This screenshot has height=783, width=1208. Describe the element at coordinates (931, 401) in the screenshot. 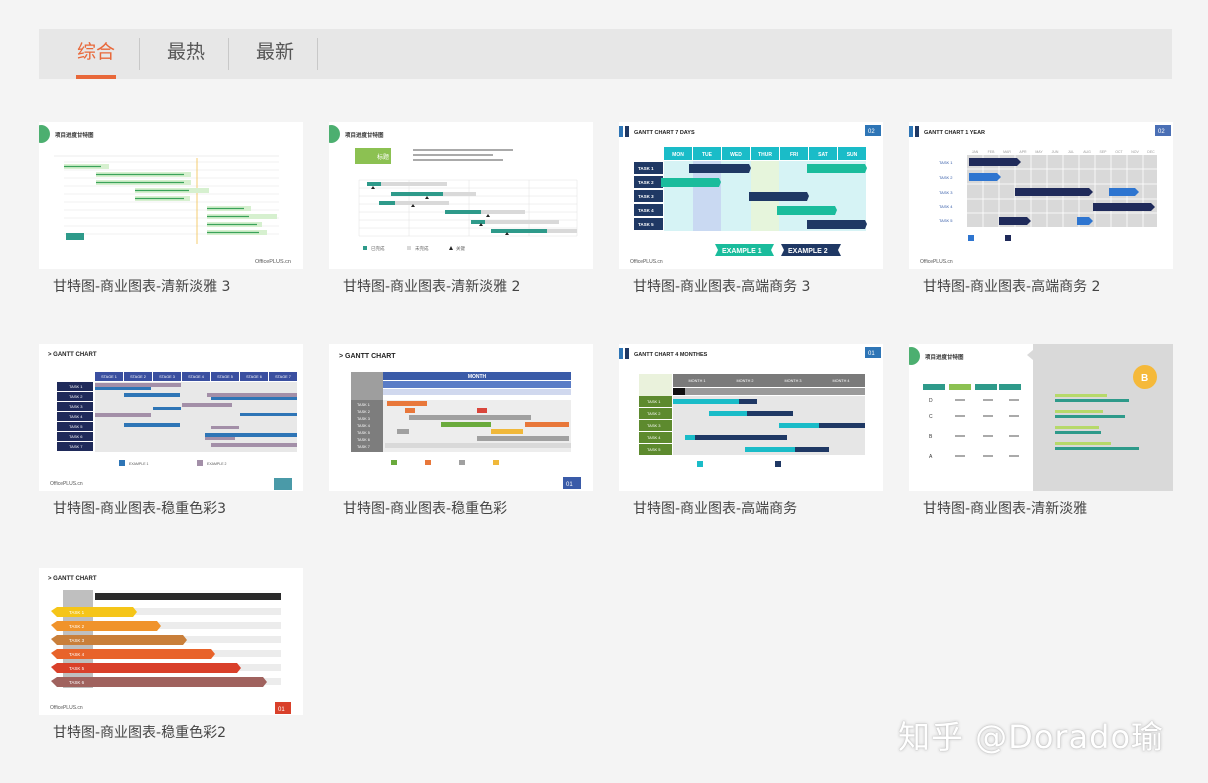

I see `svg-text: D` at that location.